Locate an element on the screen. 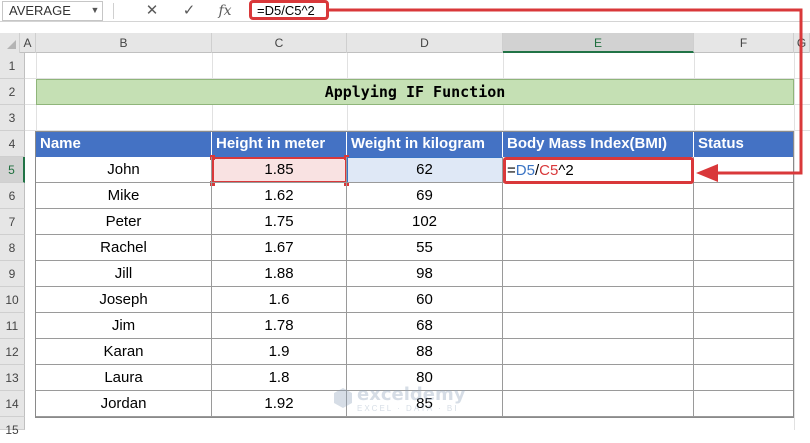  watermark: exceldemy EXCEL · DATA · BI is located at coordinates (418, 399).